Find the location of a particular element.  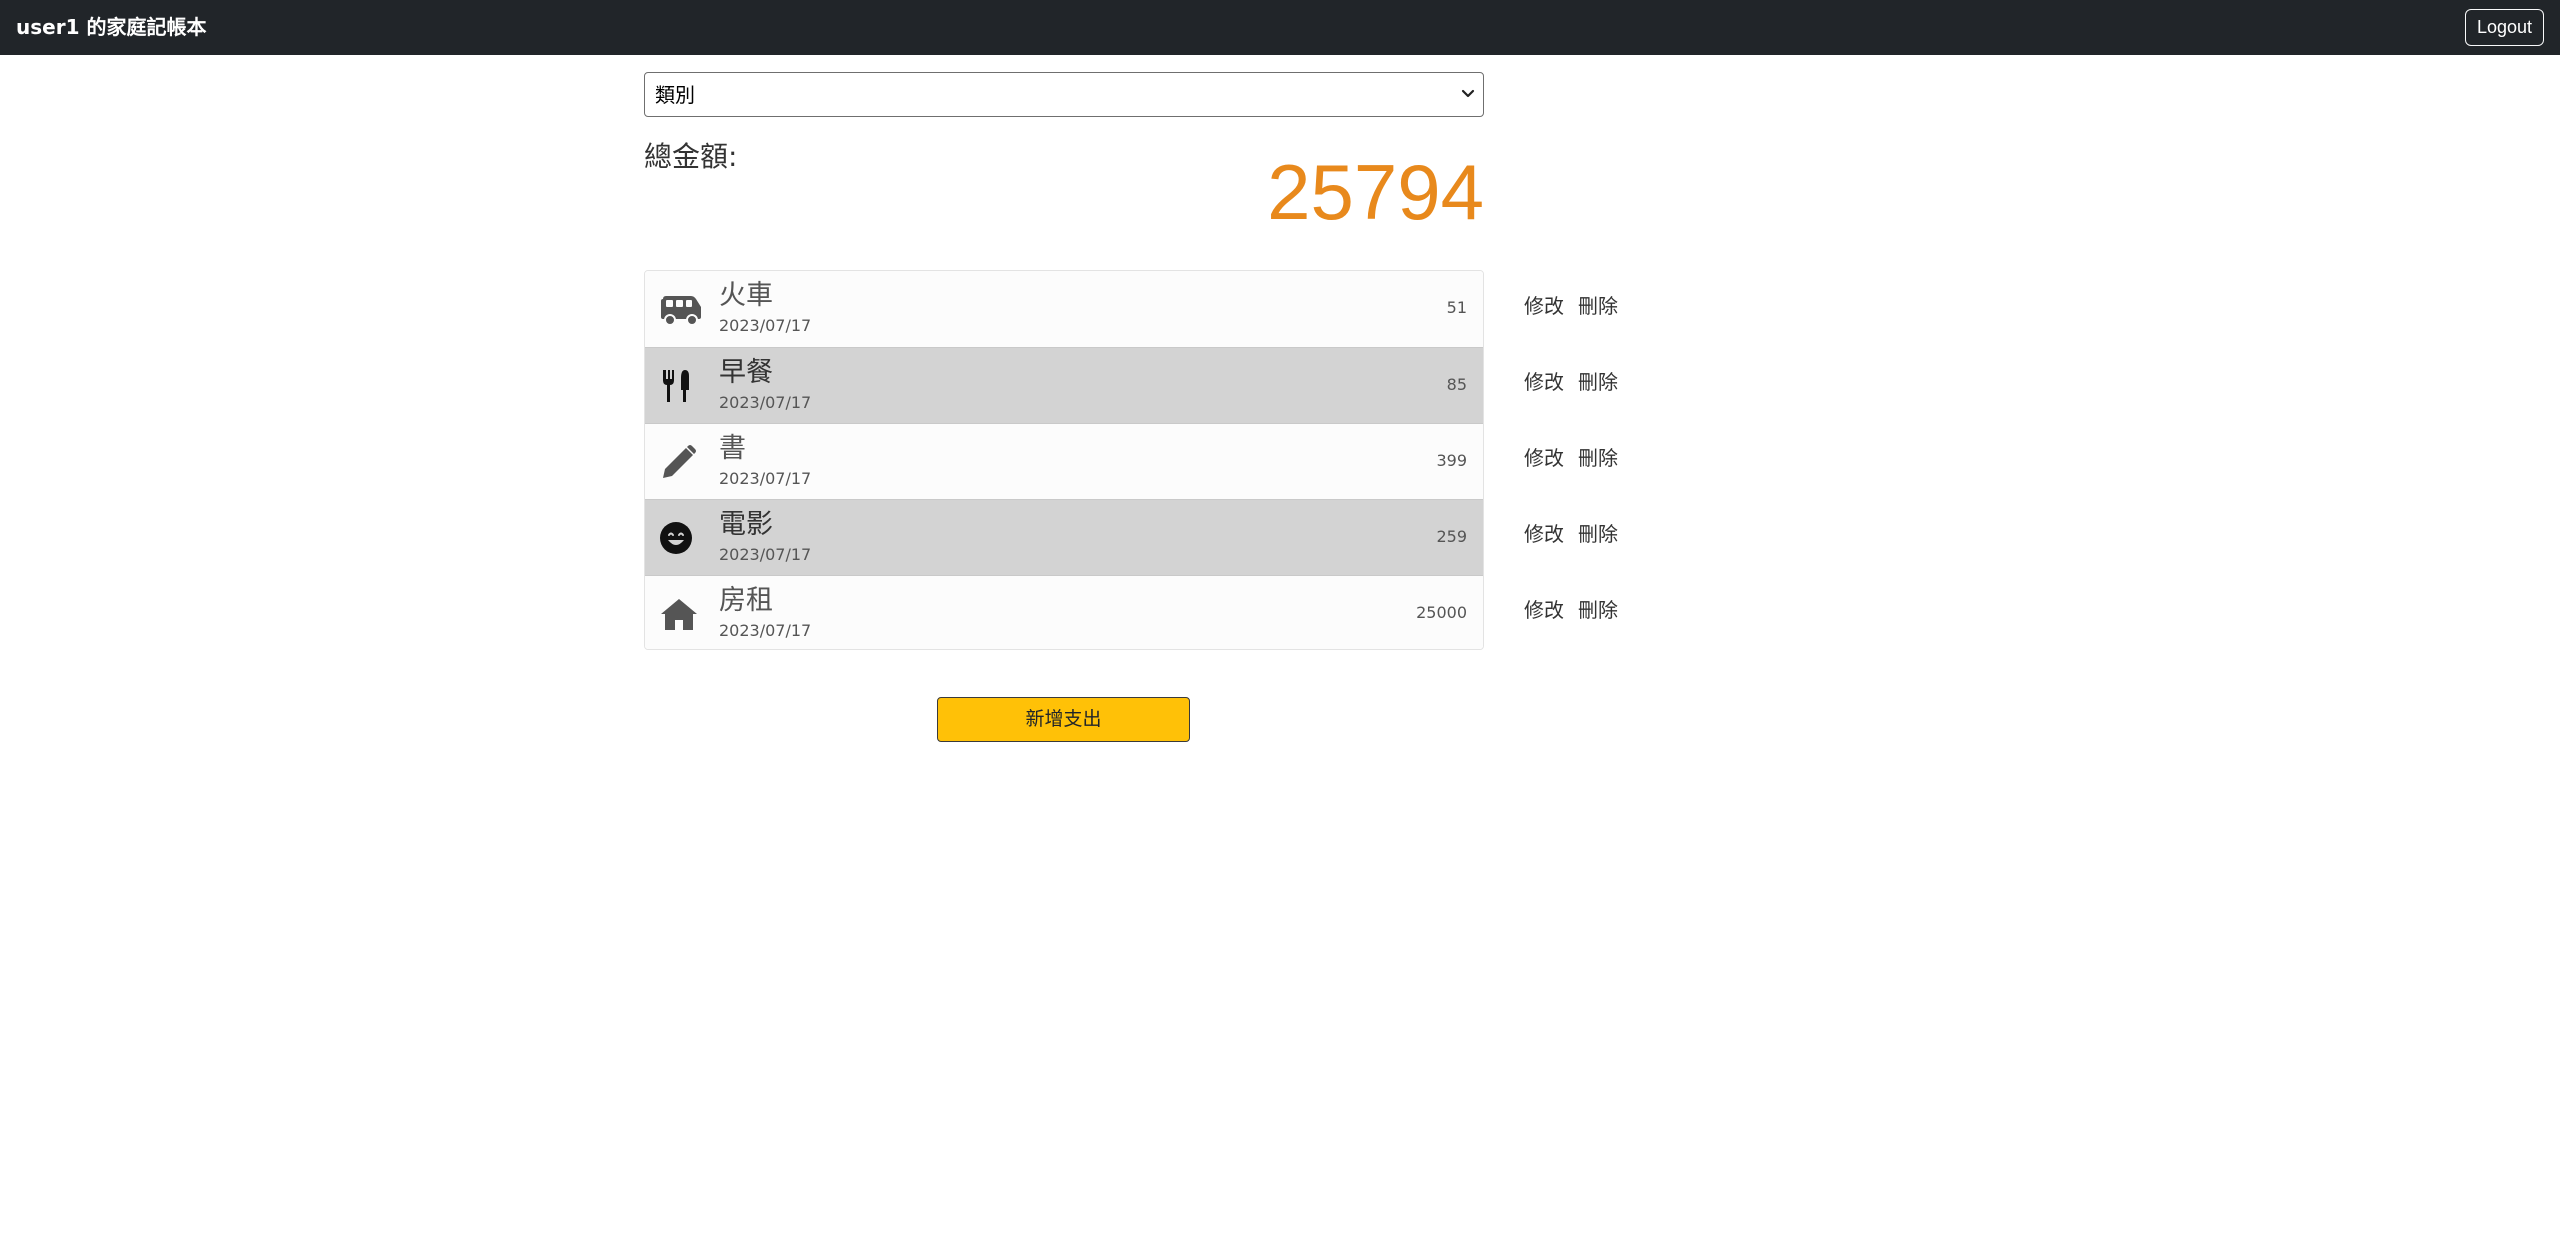

expense-row: 火車 2023/07/17 51 is located at coordinates (1064, 309).